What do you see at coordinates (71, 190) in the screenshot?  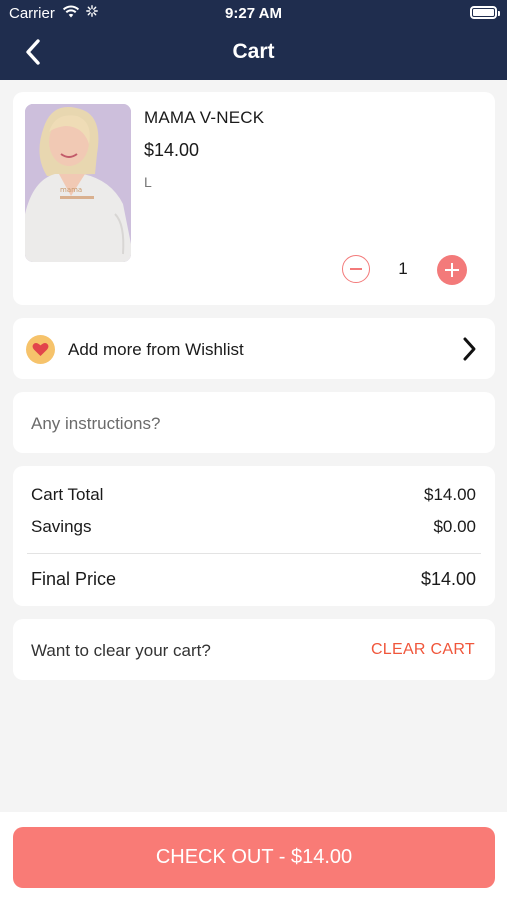 I see `svg-text: mama` at bounding box center [71, 190].